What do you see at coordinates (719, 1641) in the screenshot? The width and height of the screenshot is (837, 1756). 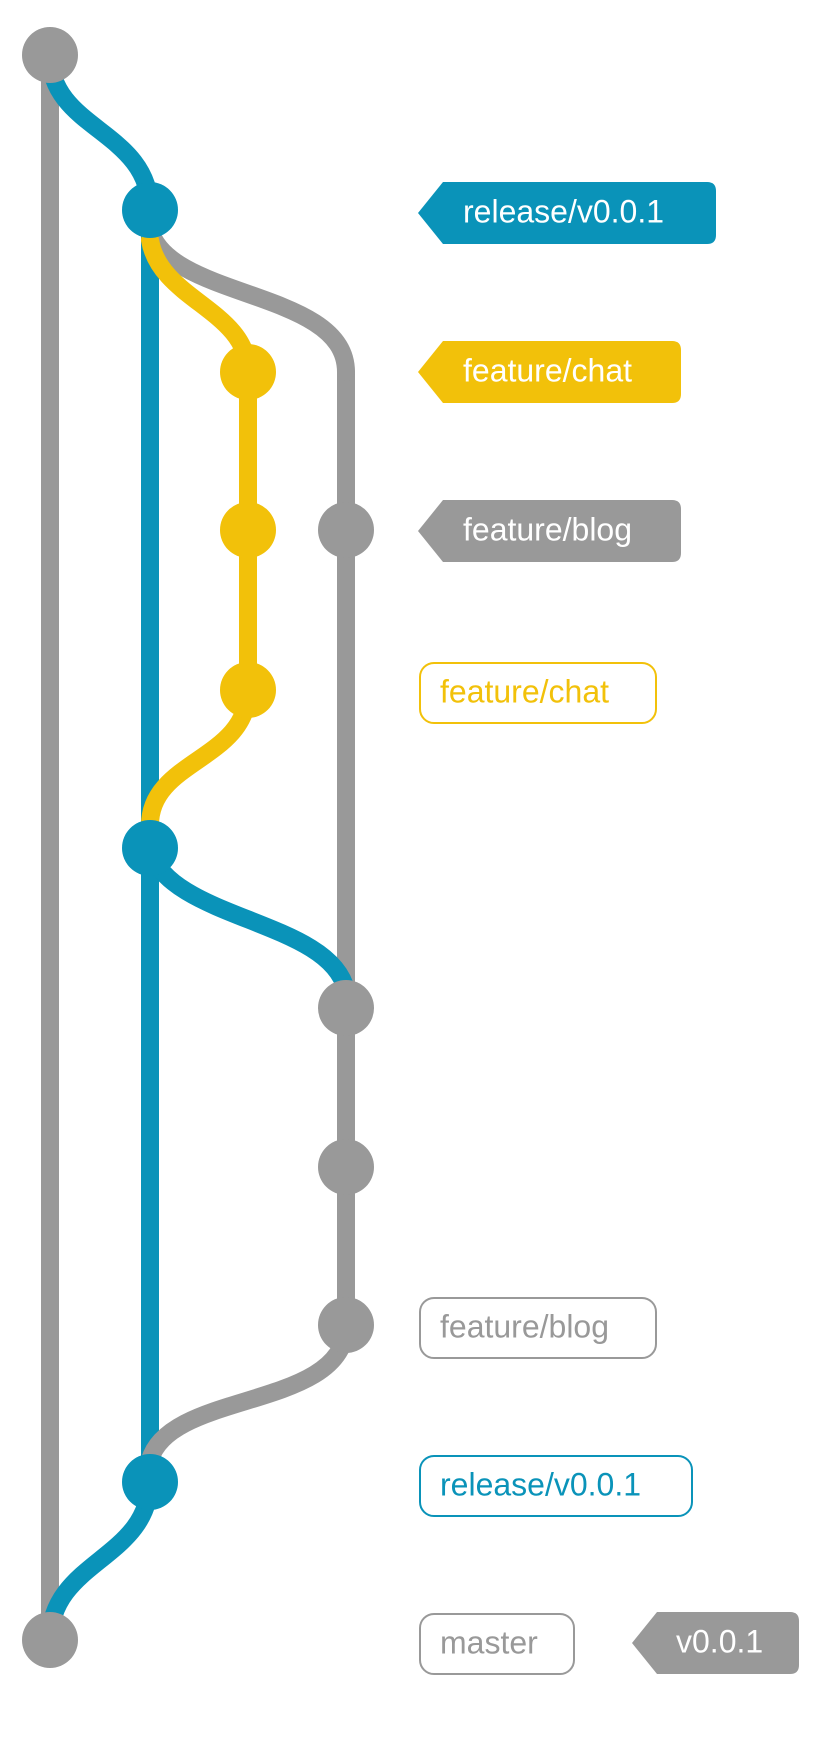 I see `tag-version-label: v0.0.1` at bounding box center [719, 1641].